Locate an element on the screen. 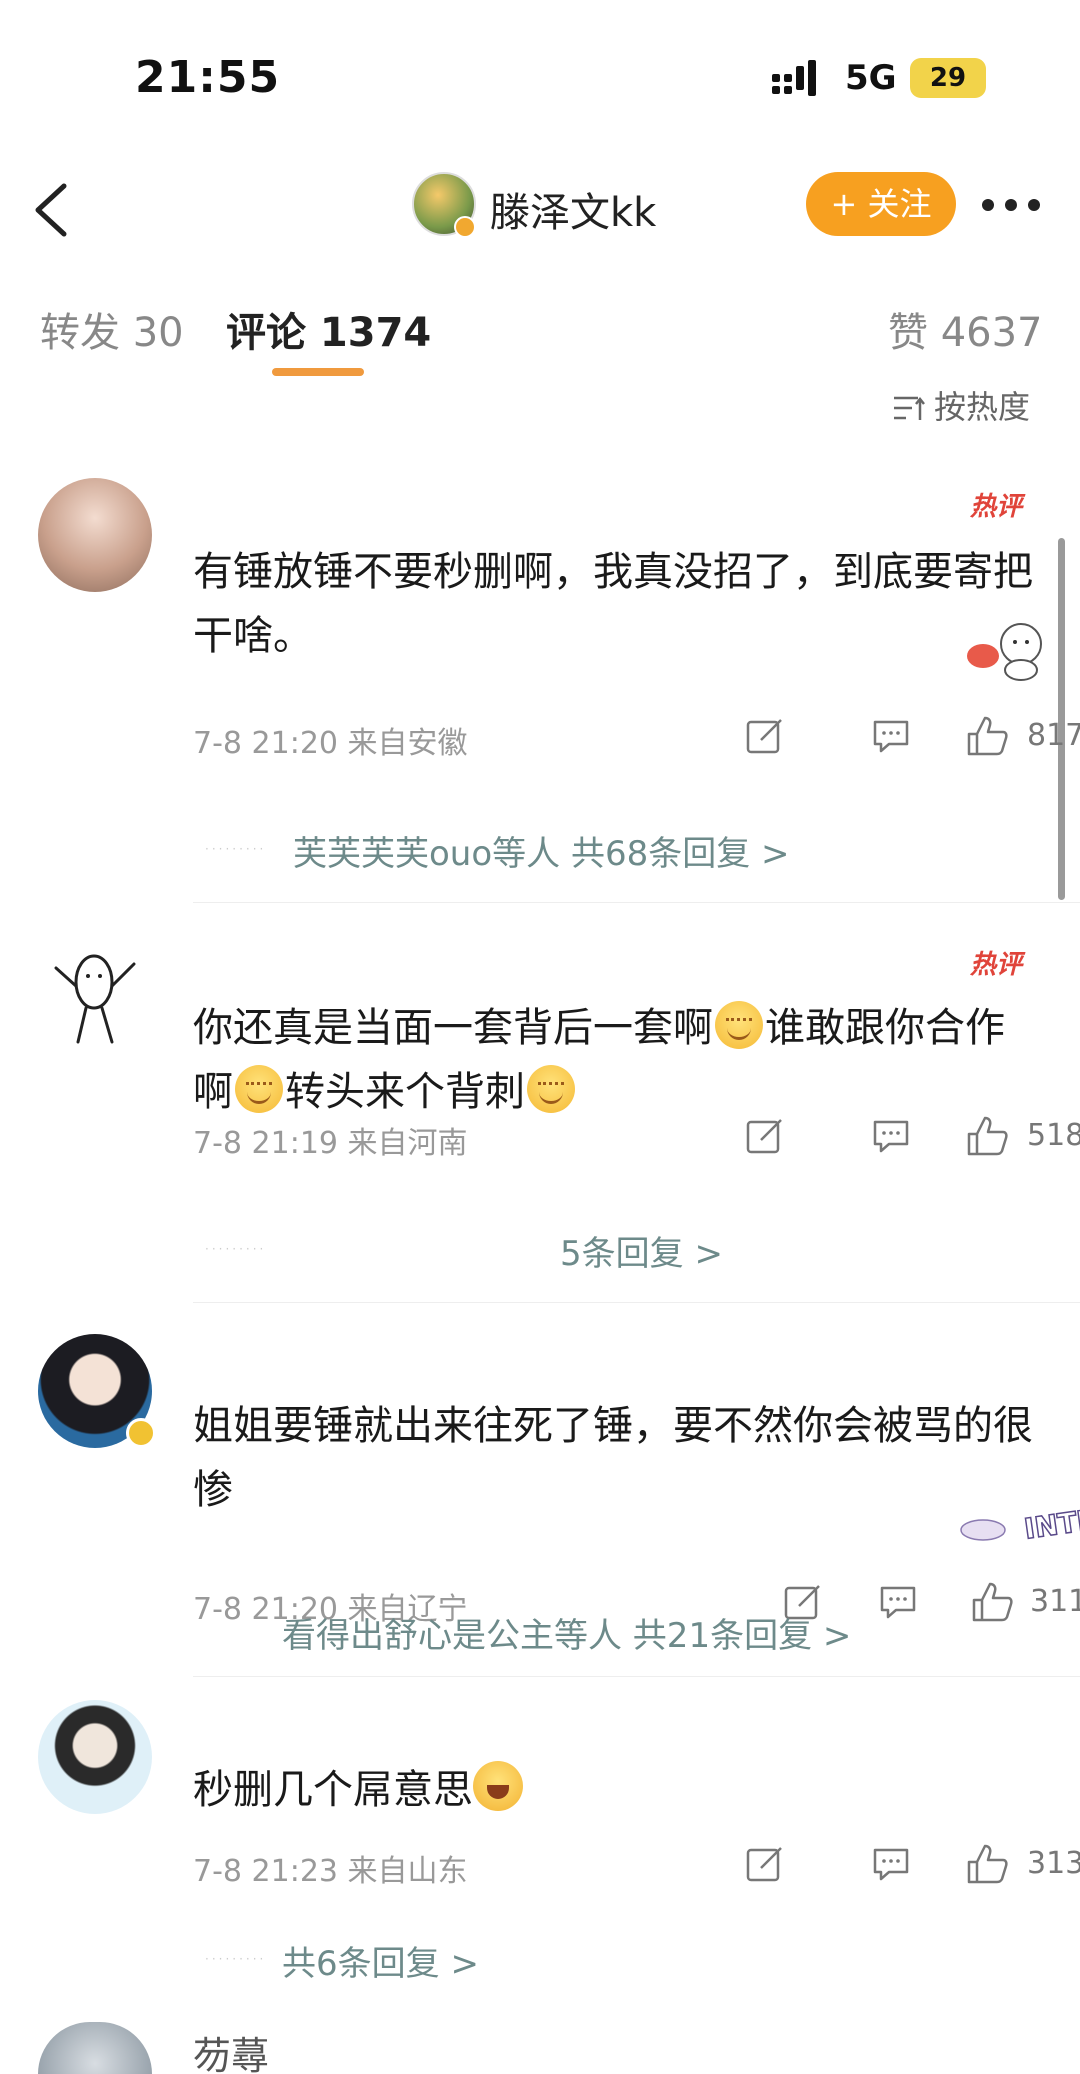 The width and height of the screenshot is (1080, 2074). comment-text: 姐姐要锤就出来往死了锤，要不然你会被骂的很惨 is located at coordinates (613, 1458).